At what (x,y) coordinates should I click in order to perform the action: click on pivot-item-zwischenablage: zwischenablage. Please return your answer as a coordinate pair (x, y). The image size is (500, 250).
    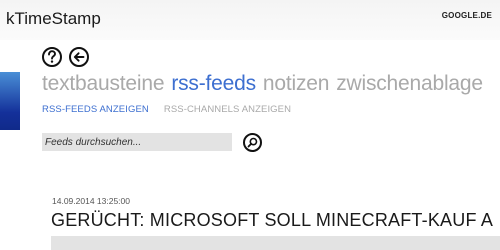
    Looking at the image, I should click on (409, 83).